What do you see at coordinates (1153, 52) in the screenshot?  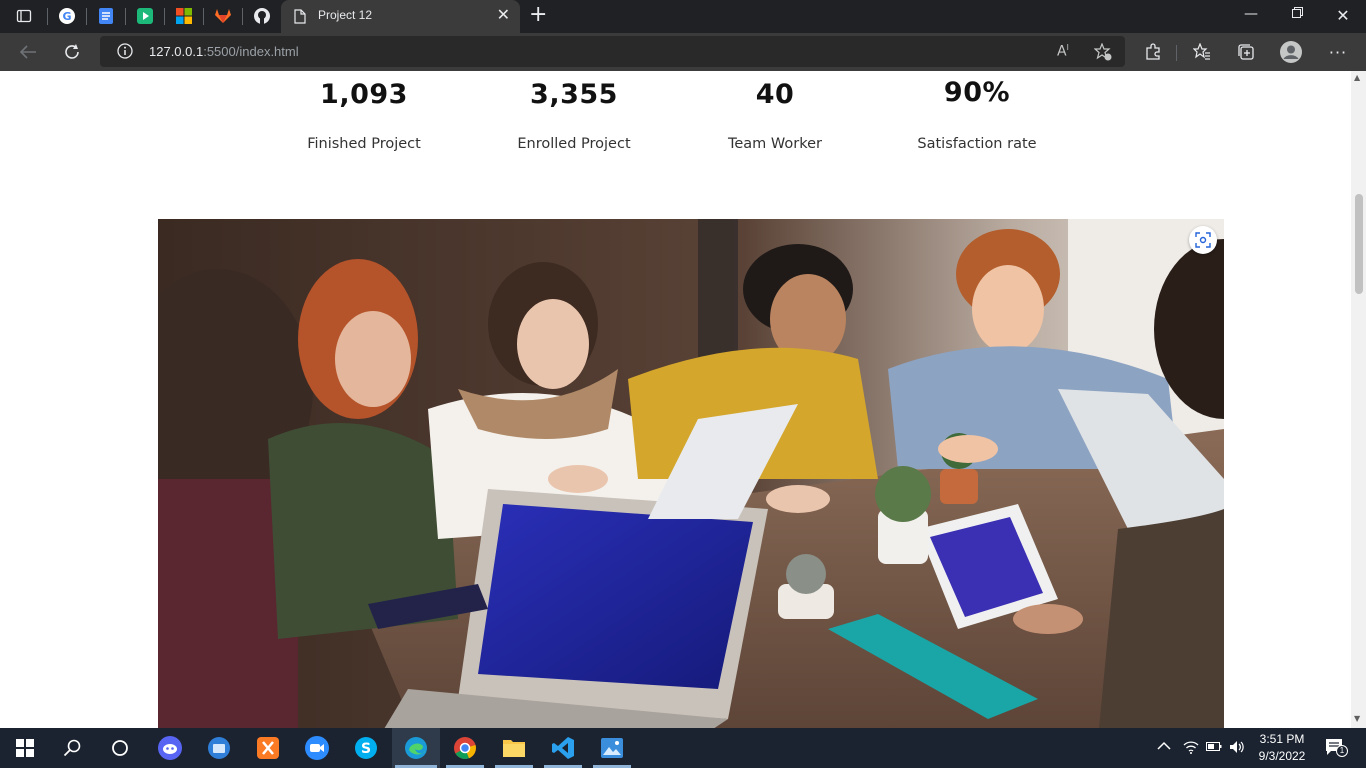 I see `extensions-icon` at bounding box center [1153, 52].